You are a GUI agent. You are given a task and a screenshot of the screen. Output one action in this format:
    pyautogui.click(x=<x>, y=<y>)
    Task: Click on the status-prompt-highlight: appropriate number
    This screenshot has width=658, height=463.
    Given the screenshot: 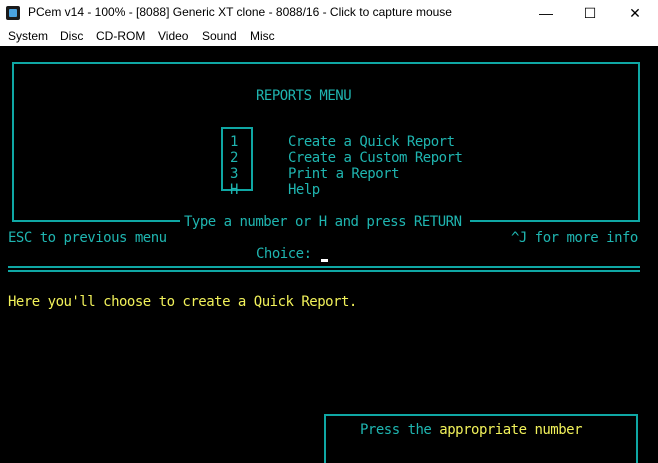 What is the action you would take?
    pyautogui.click(x=511, y=430)
    